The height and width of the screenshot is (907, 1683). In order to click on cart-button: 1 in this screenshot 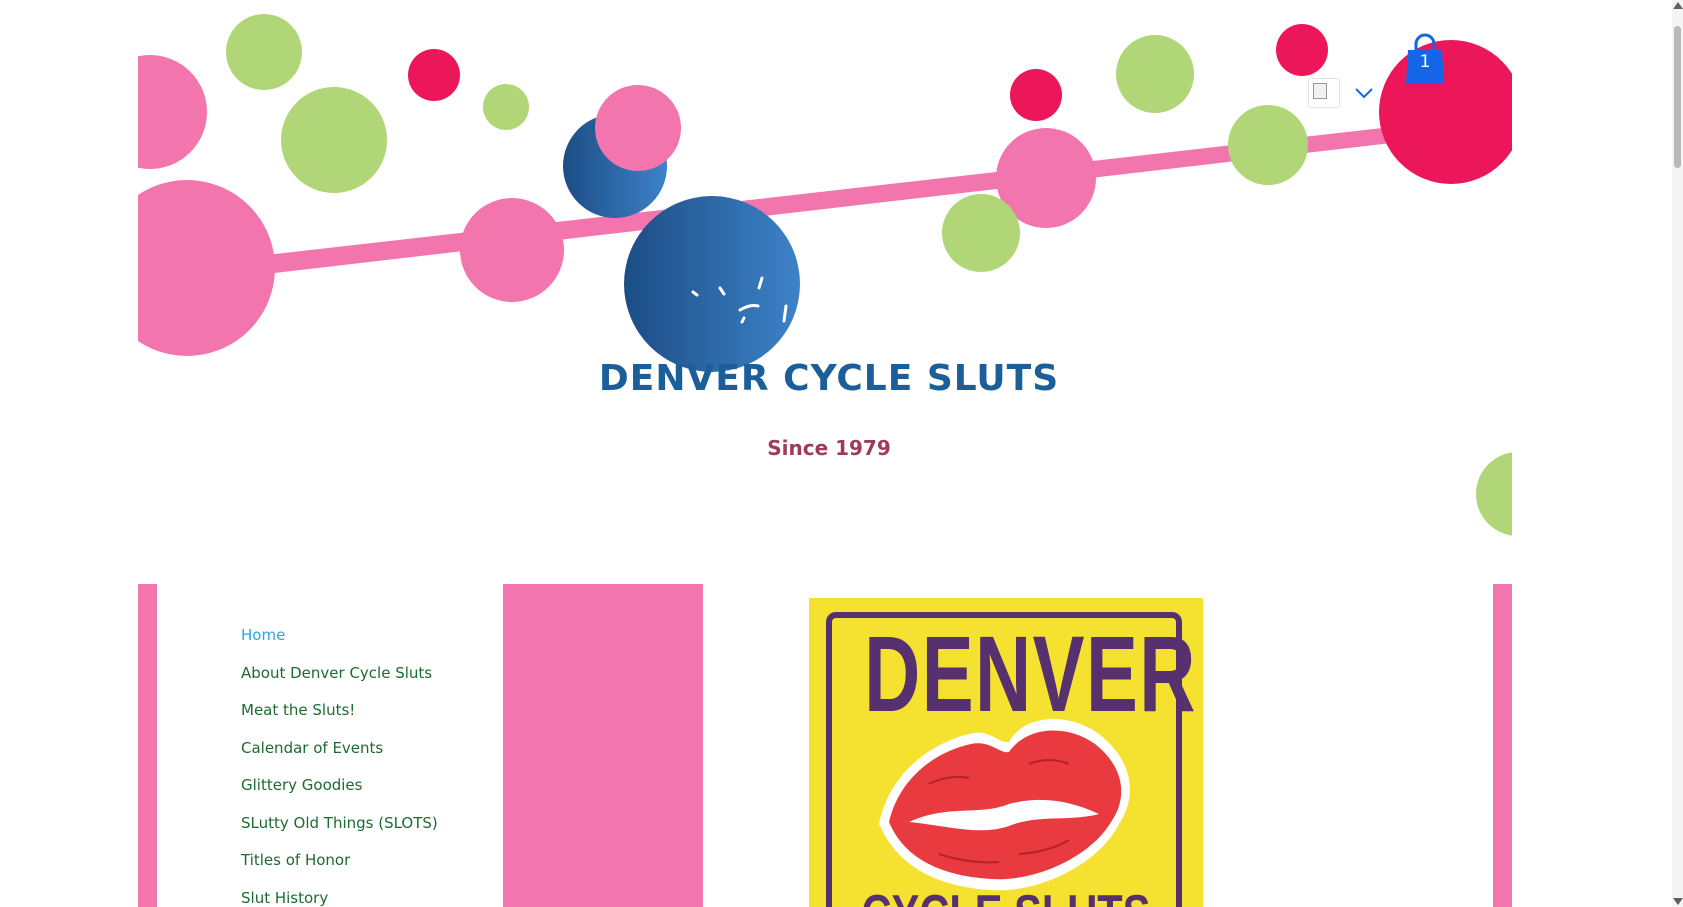, I will do `click(1425, 59)`.